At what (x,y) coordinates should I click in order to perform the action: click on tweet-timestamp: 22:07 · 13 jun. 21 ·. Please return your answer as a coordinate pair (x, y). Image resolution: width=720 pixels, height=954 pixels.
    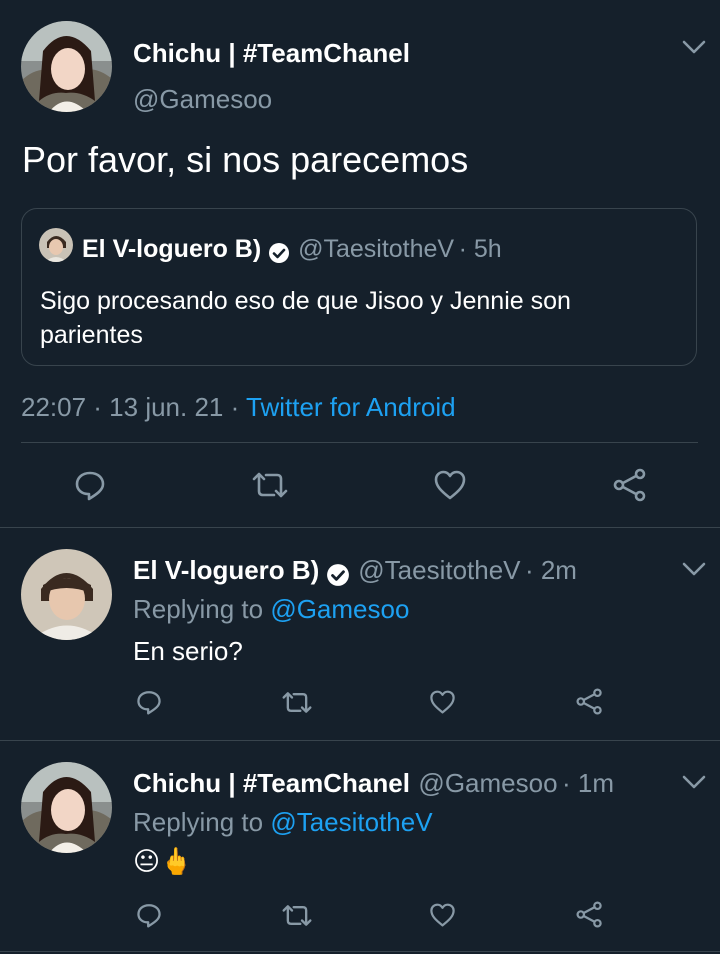
    Looking at the image, I should click on (134, 407).